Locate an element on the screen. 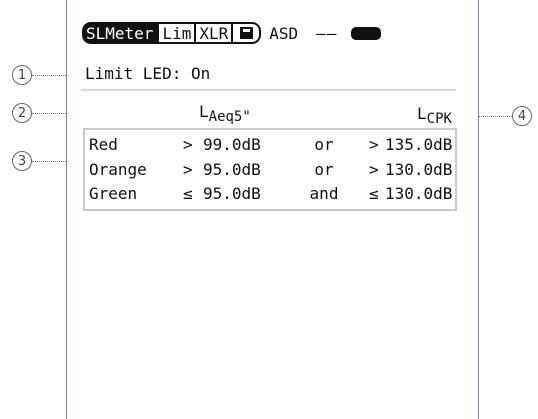 The image size is (538, 419). row-value-lcpk: 135.0dB is located at coordinates (419, 144).